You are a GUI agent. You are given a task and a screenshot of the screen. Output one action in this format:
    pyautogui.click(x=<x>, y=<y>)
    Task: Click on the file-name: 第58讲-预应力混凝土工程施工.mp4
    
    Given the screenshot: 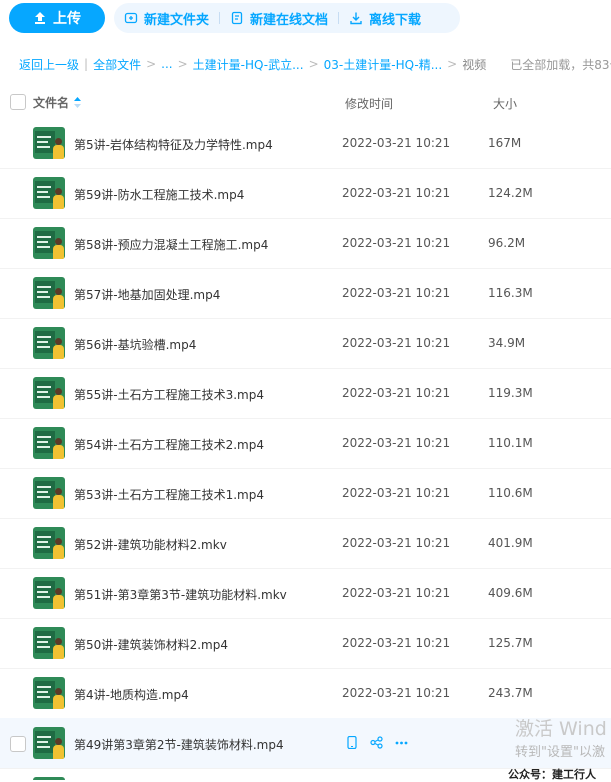 What is the action you would take?
    pyautogui.click(x=171, y=244)
    